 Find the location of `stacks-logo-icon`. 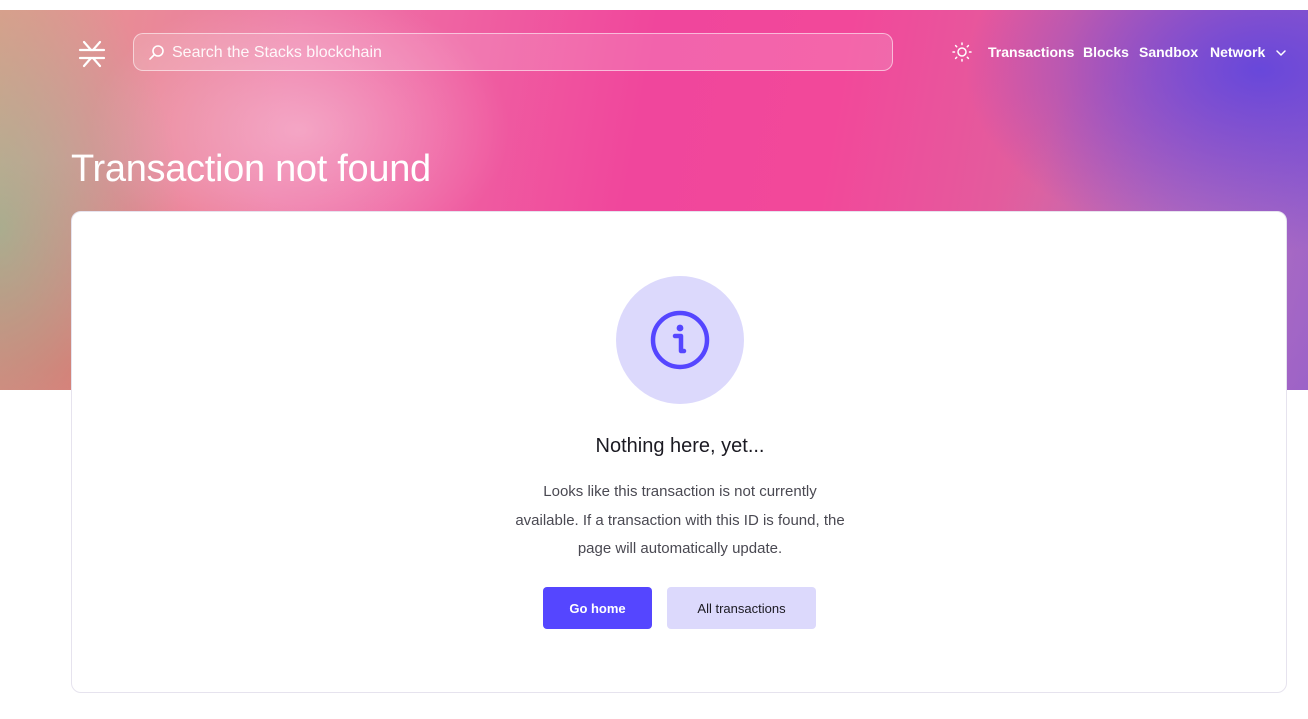

stacks-logo-icon is located at coordinates (92, 54).